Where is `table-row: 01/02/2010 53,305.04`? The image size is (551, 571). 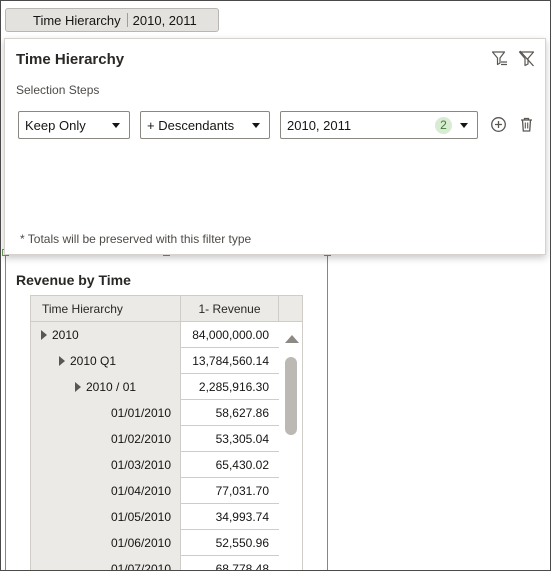
table-row: 01/02/2010 53,305.04 is located at coordinates (155, 439).